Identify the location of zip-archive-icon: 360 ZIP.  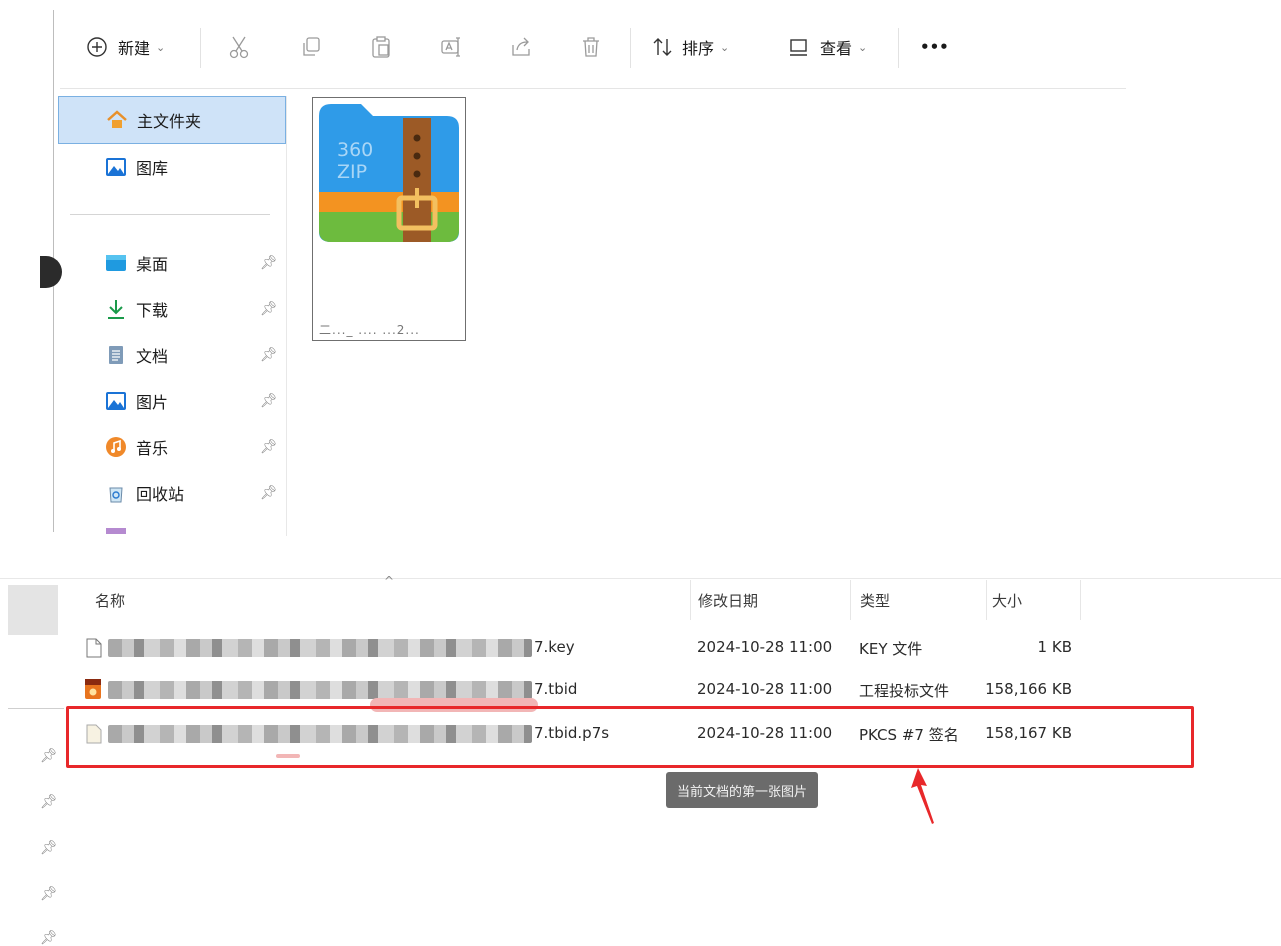
(389, 173).